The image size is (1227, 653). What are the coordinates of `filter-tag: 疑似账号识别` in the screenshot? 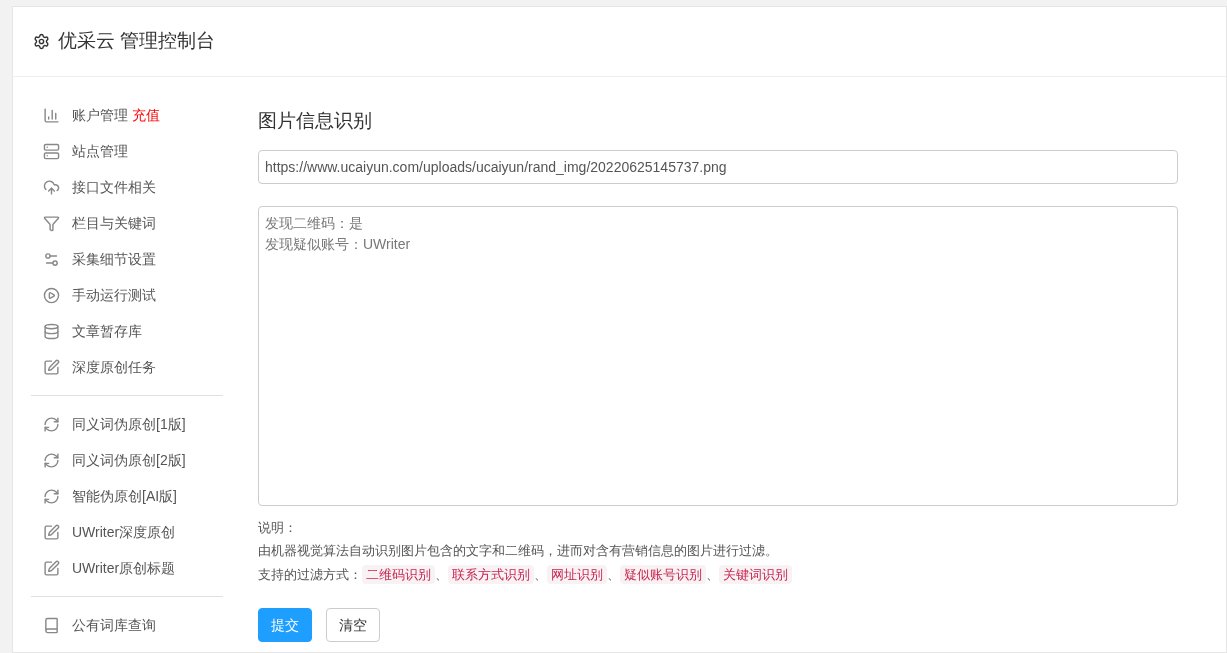 It's located at (663, 574).